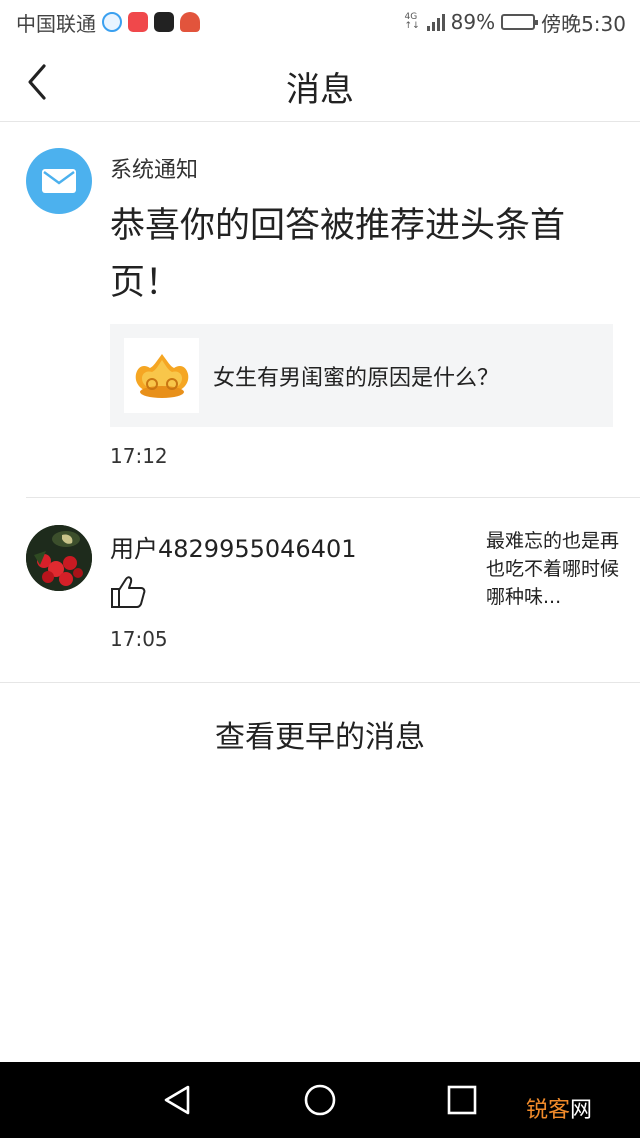 The image size is (640, 1138). Describe the element at coordinates (580, 1110) in the screenshot. I see `watermark-rest: 网` at that location.